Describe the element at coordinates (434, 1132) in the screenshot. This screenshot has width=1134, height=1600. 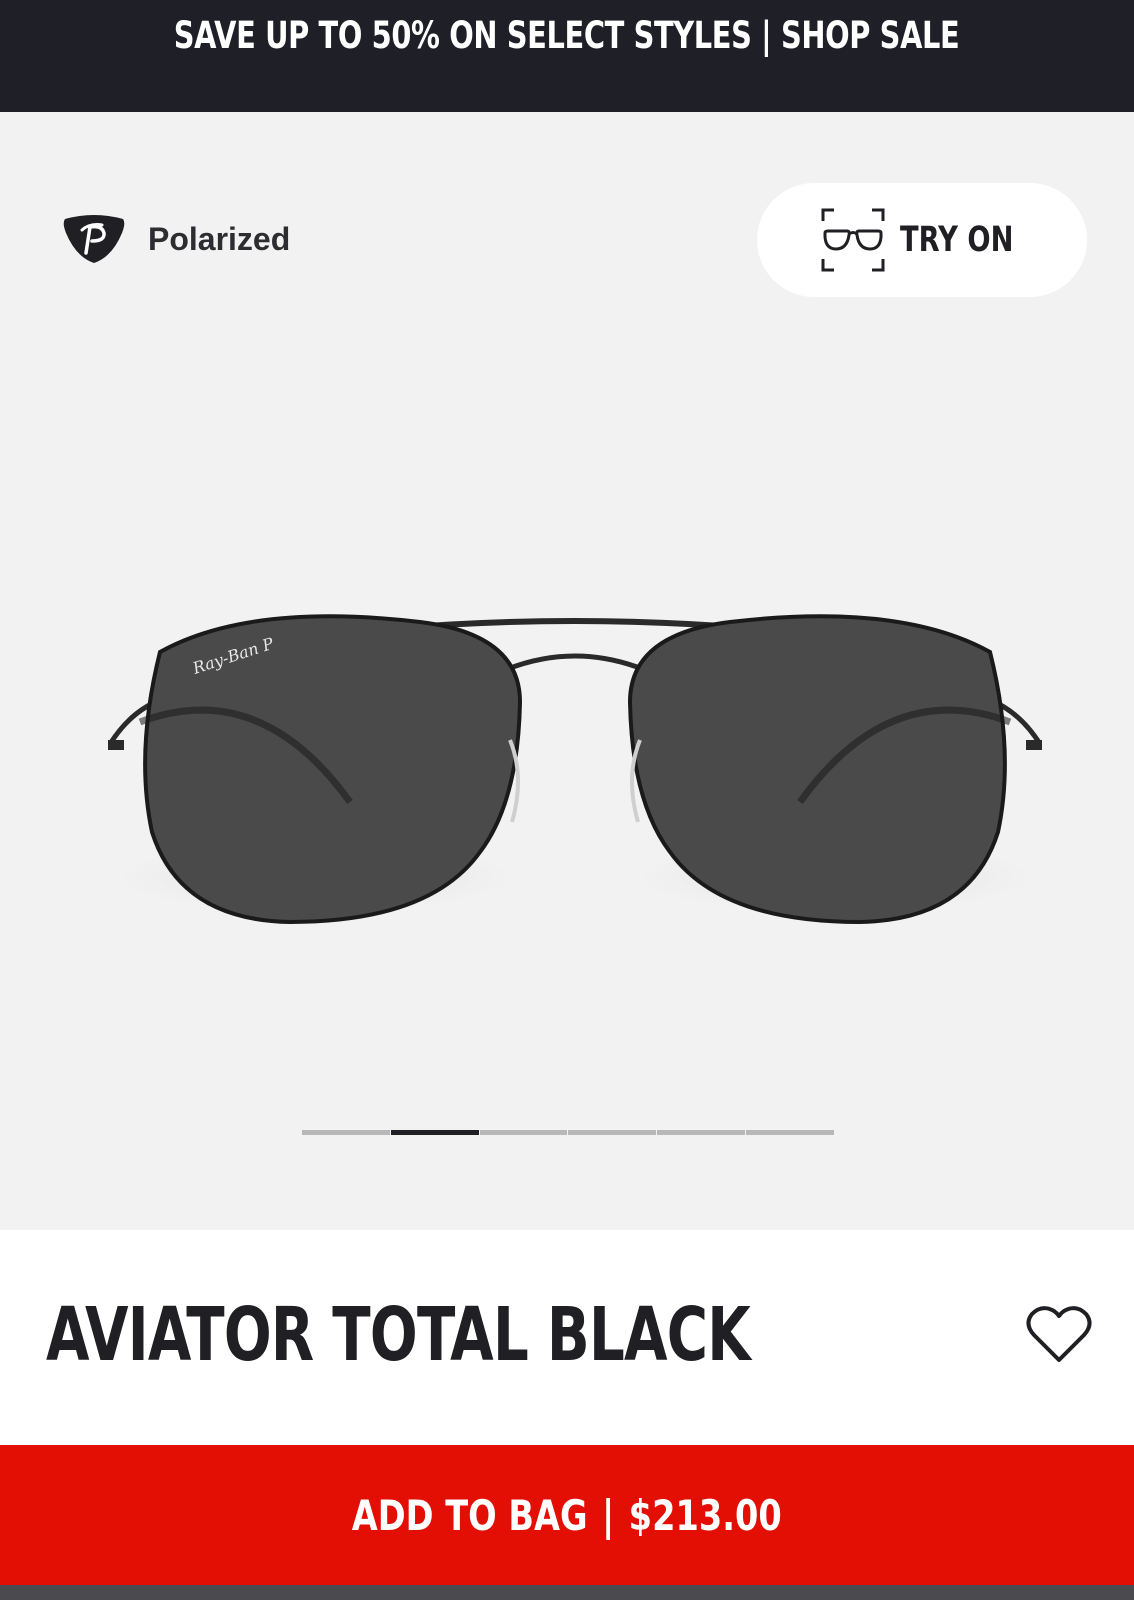
I see `pager-dot-active` at that location.